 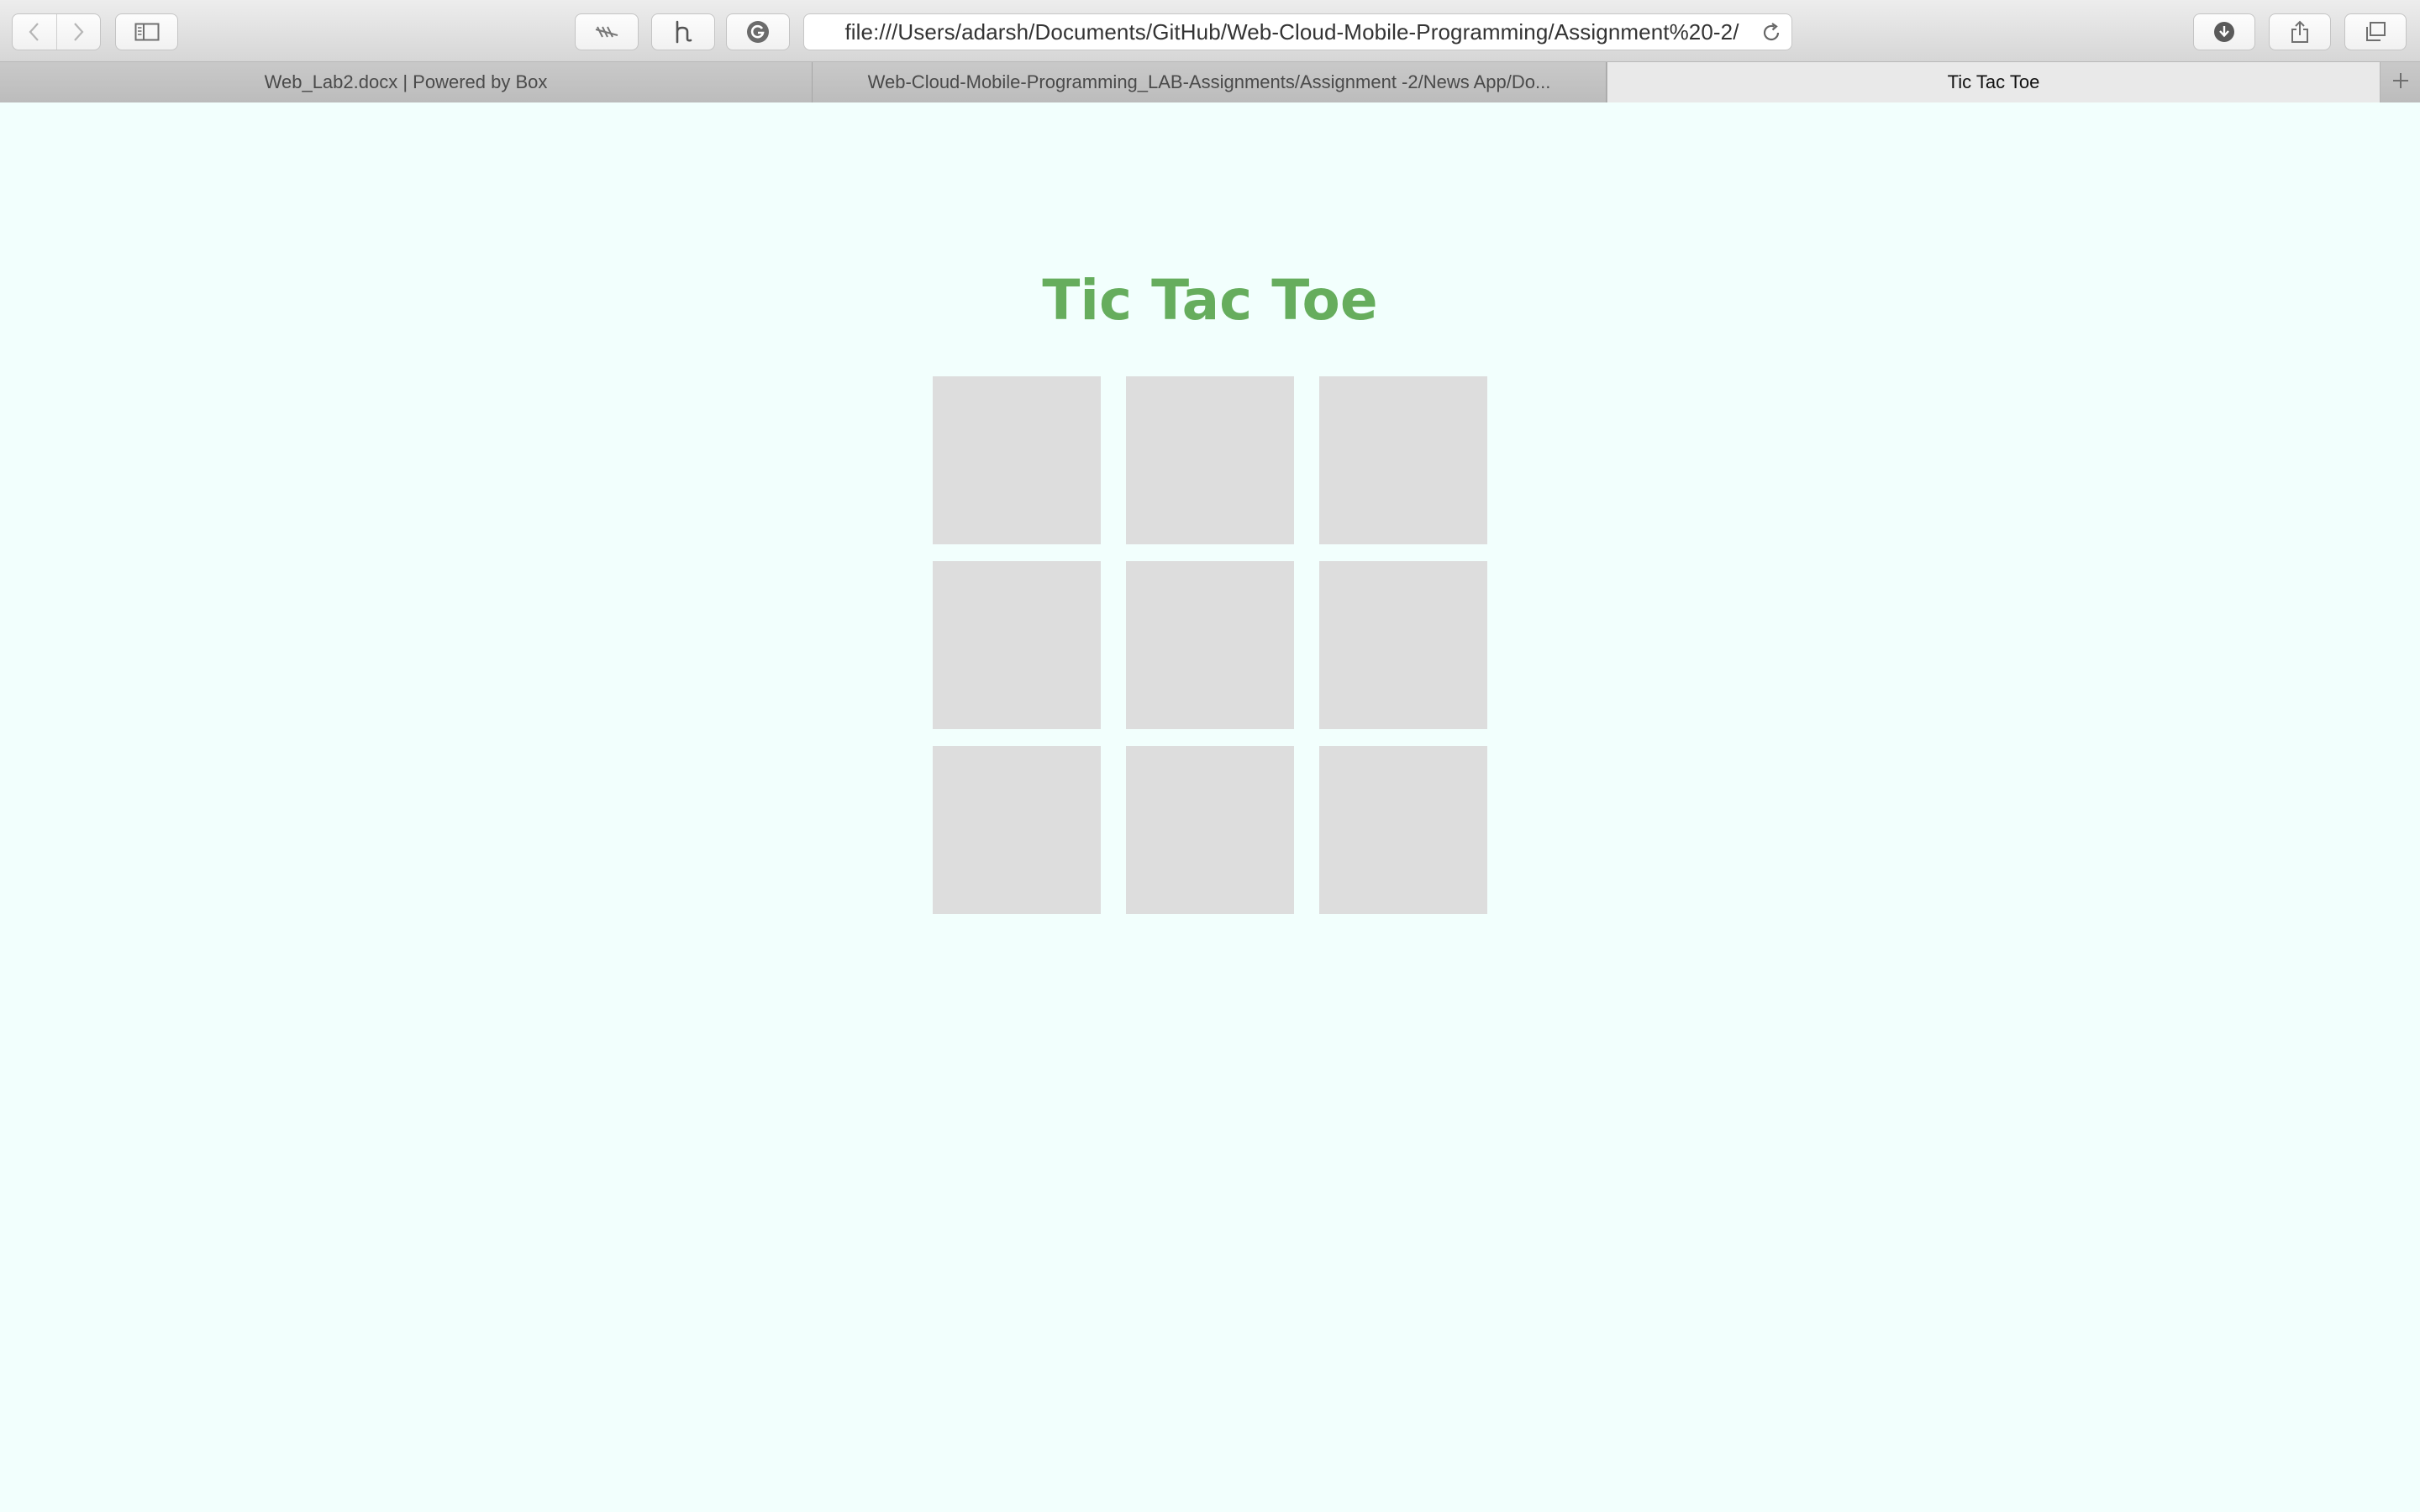 I want to click on hypothesis-icon, so click(x=683, y=32).